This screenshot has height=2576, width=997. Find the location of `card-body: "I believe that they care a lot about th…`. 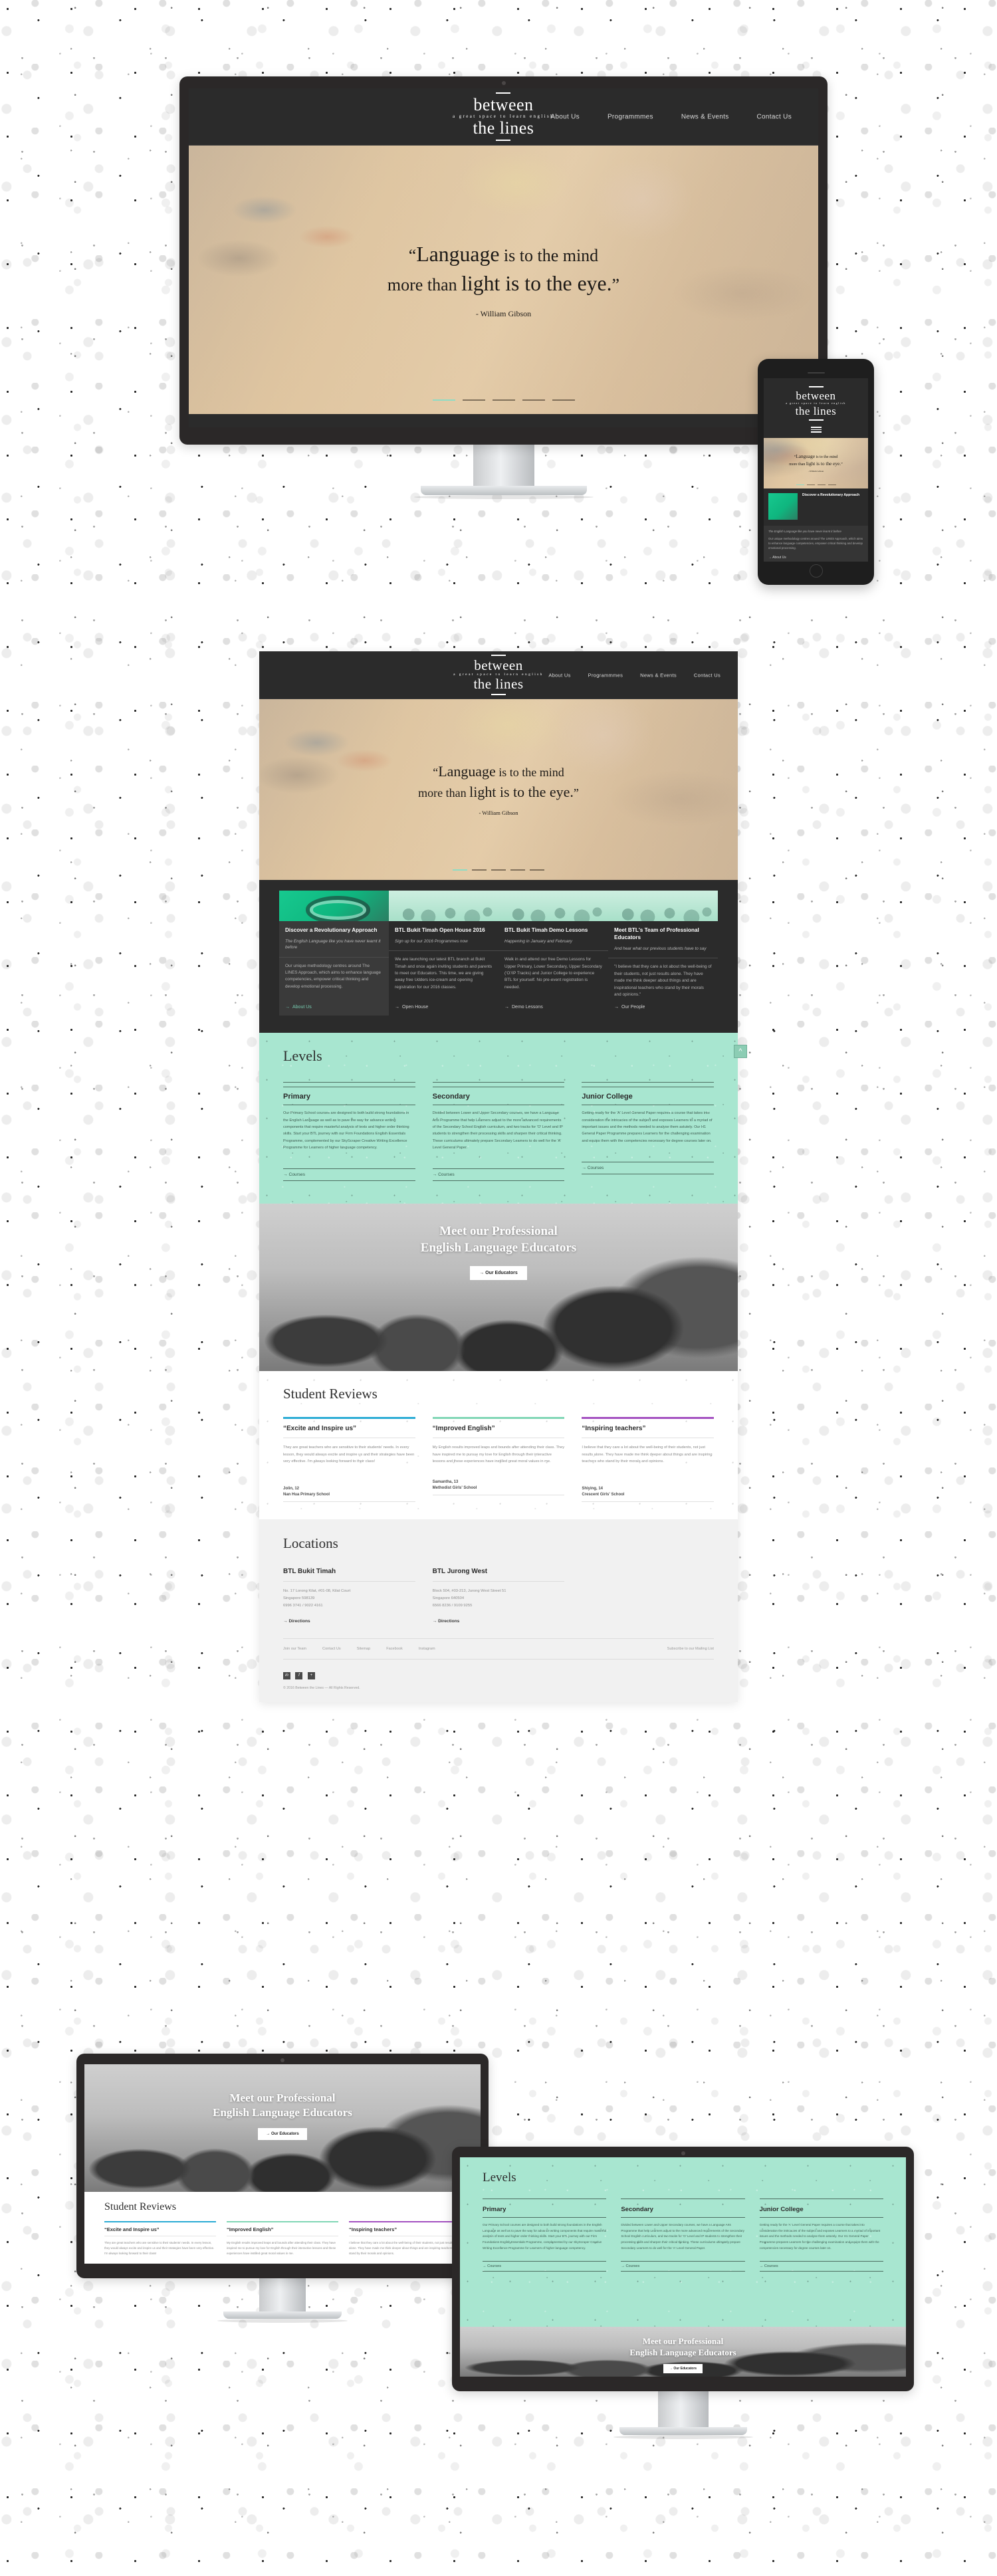

card-body: "I believe that they care a lot about th… is located at coordinates (663, 980).